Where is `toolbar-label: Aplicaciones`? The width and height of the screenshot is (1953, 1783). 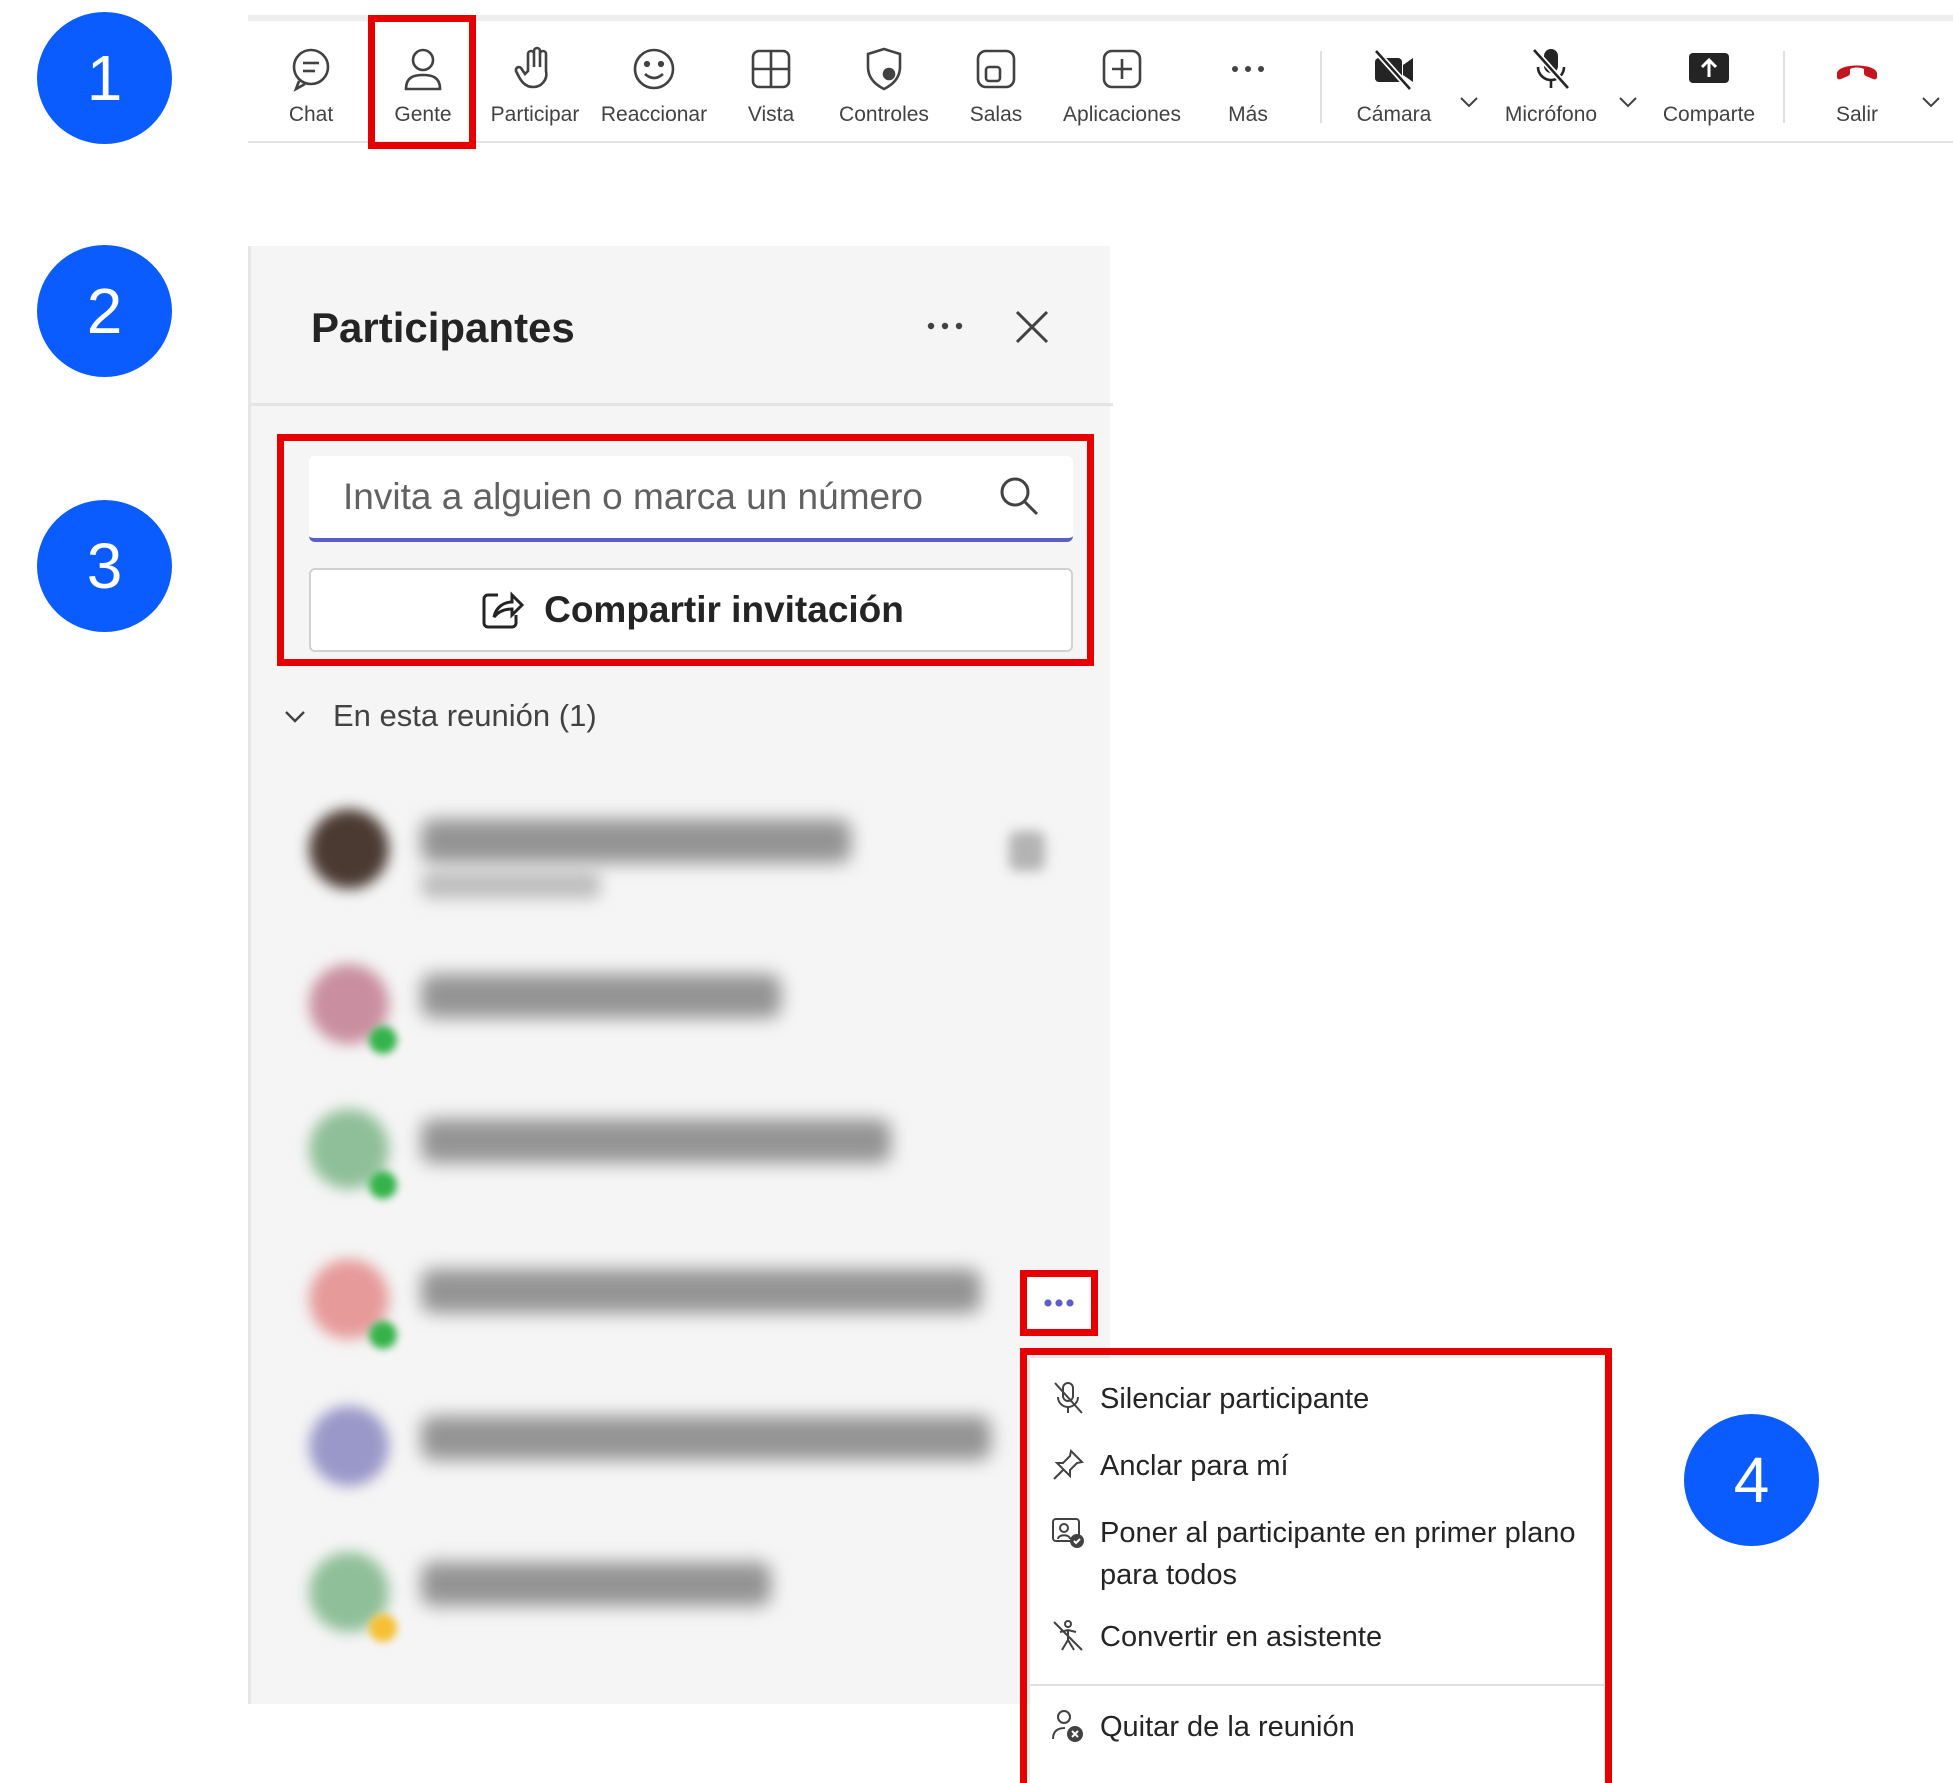
toolbar-label: Aplicaciones is located at coordinates (1122, 114).